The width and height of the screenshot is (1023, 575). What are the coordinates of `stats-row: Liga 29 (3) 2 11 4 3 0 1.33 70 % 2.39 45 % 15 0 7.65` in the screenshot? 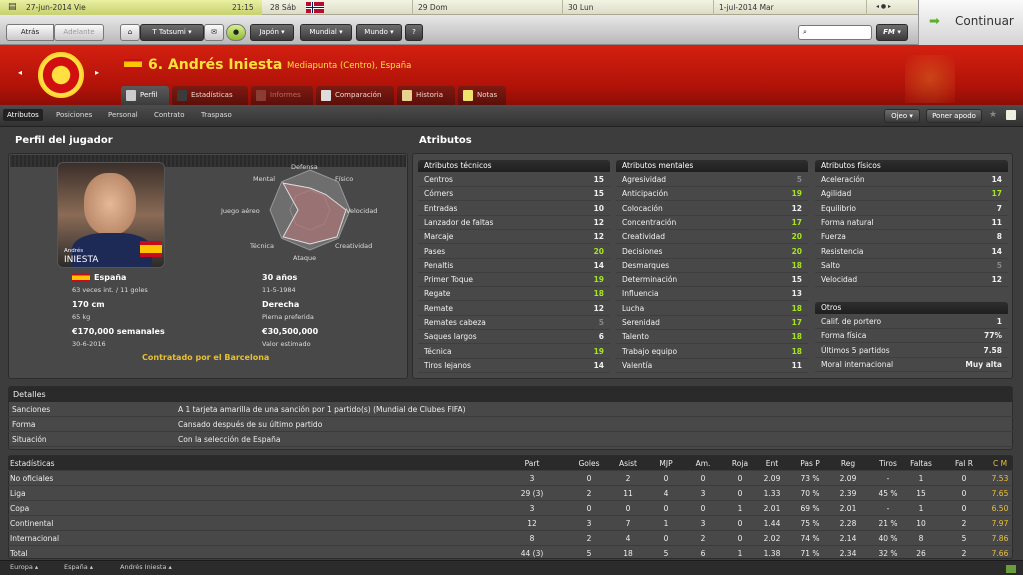 It's located at (510, 493).